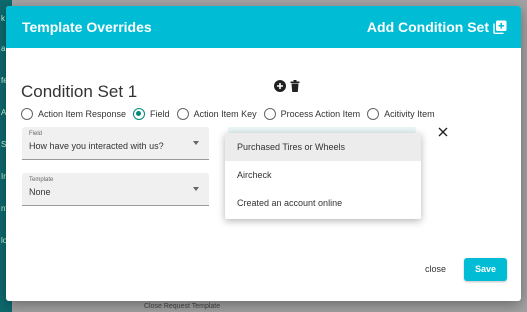  Describe the element at coordinates (82, 114) in the screenshot. I see `radio-label: Action Item Response` at that location.